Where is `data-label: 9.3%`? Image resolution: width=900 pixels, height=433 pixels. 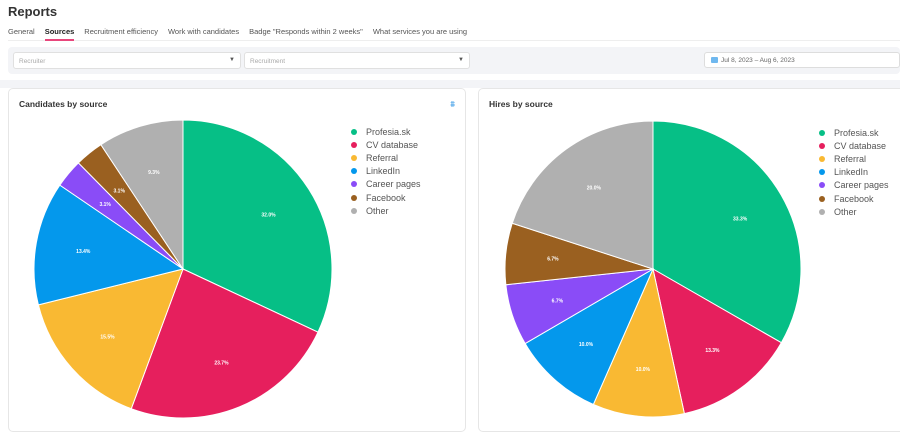
data-label: 9.3% is located at coordinates (154, 173).